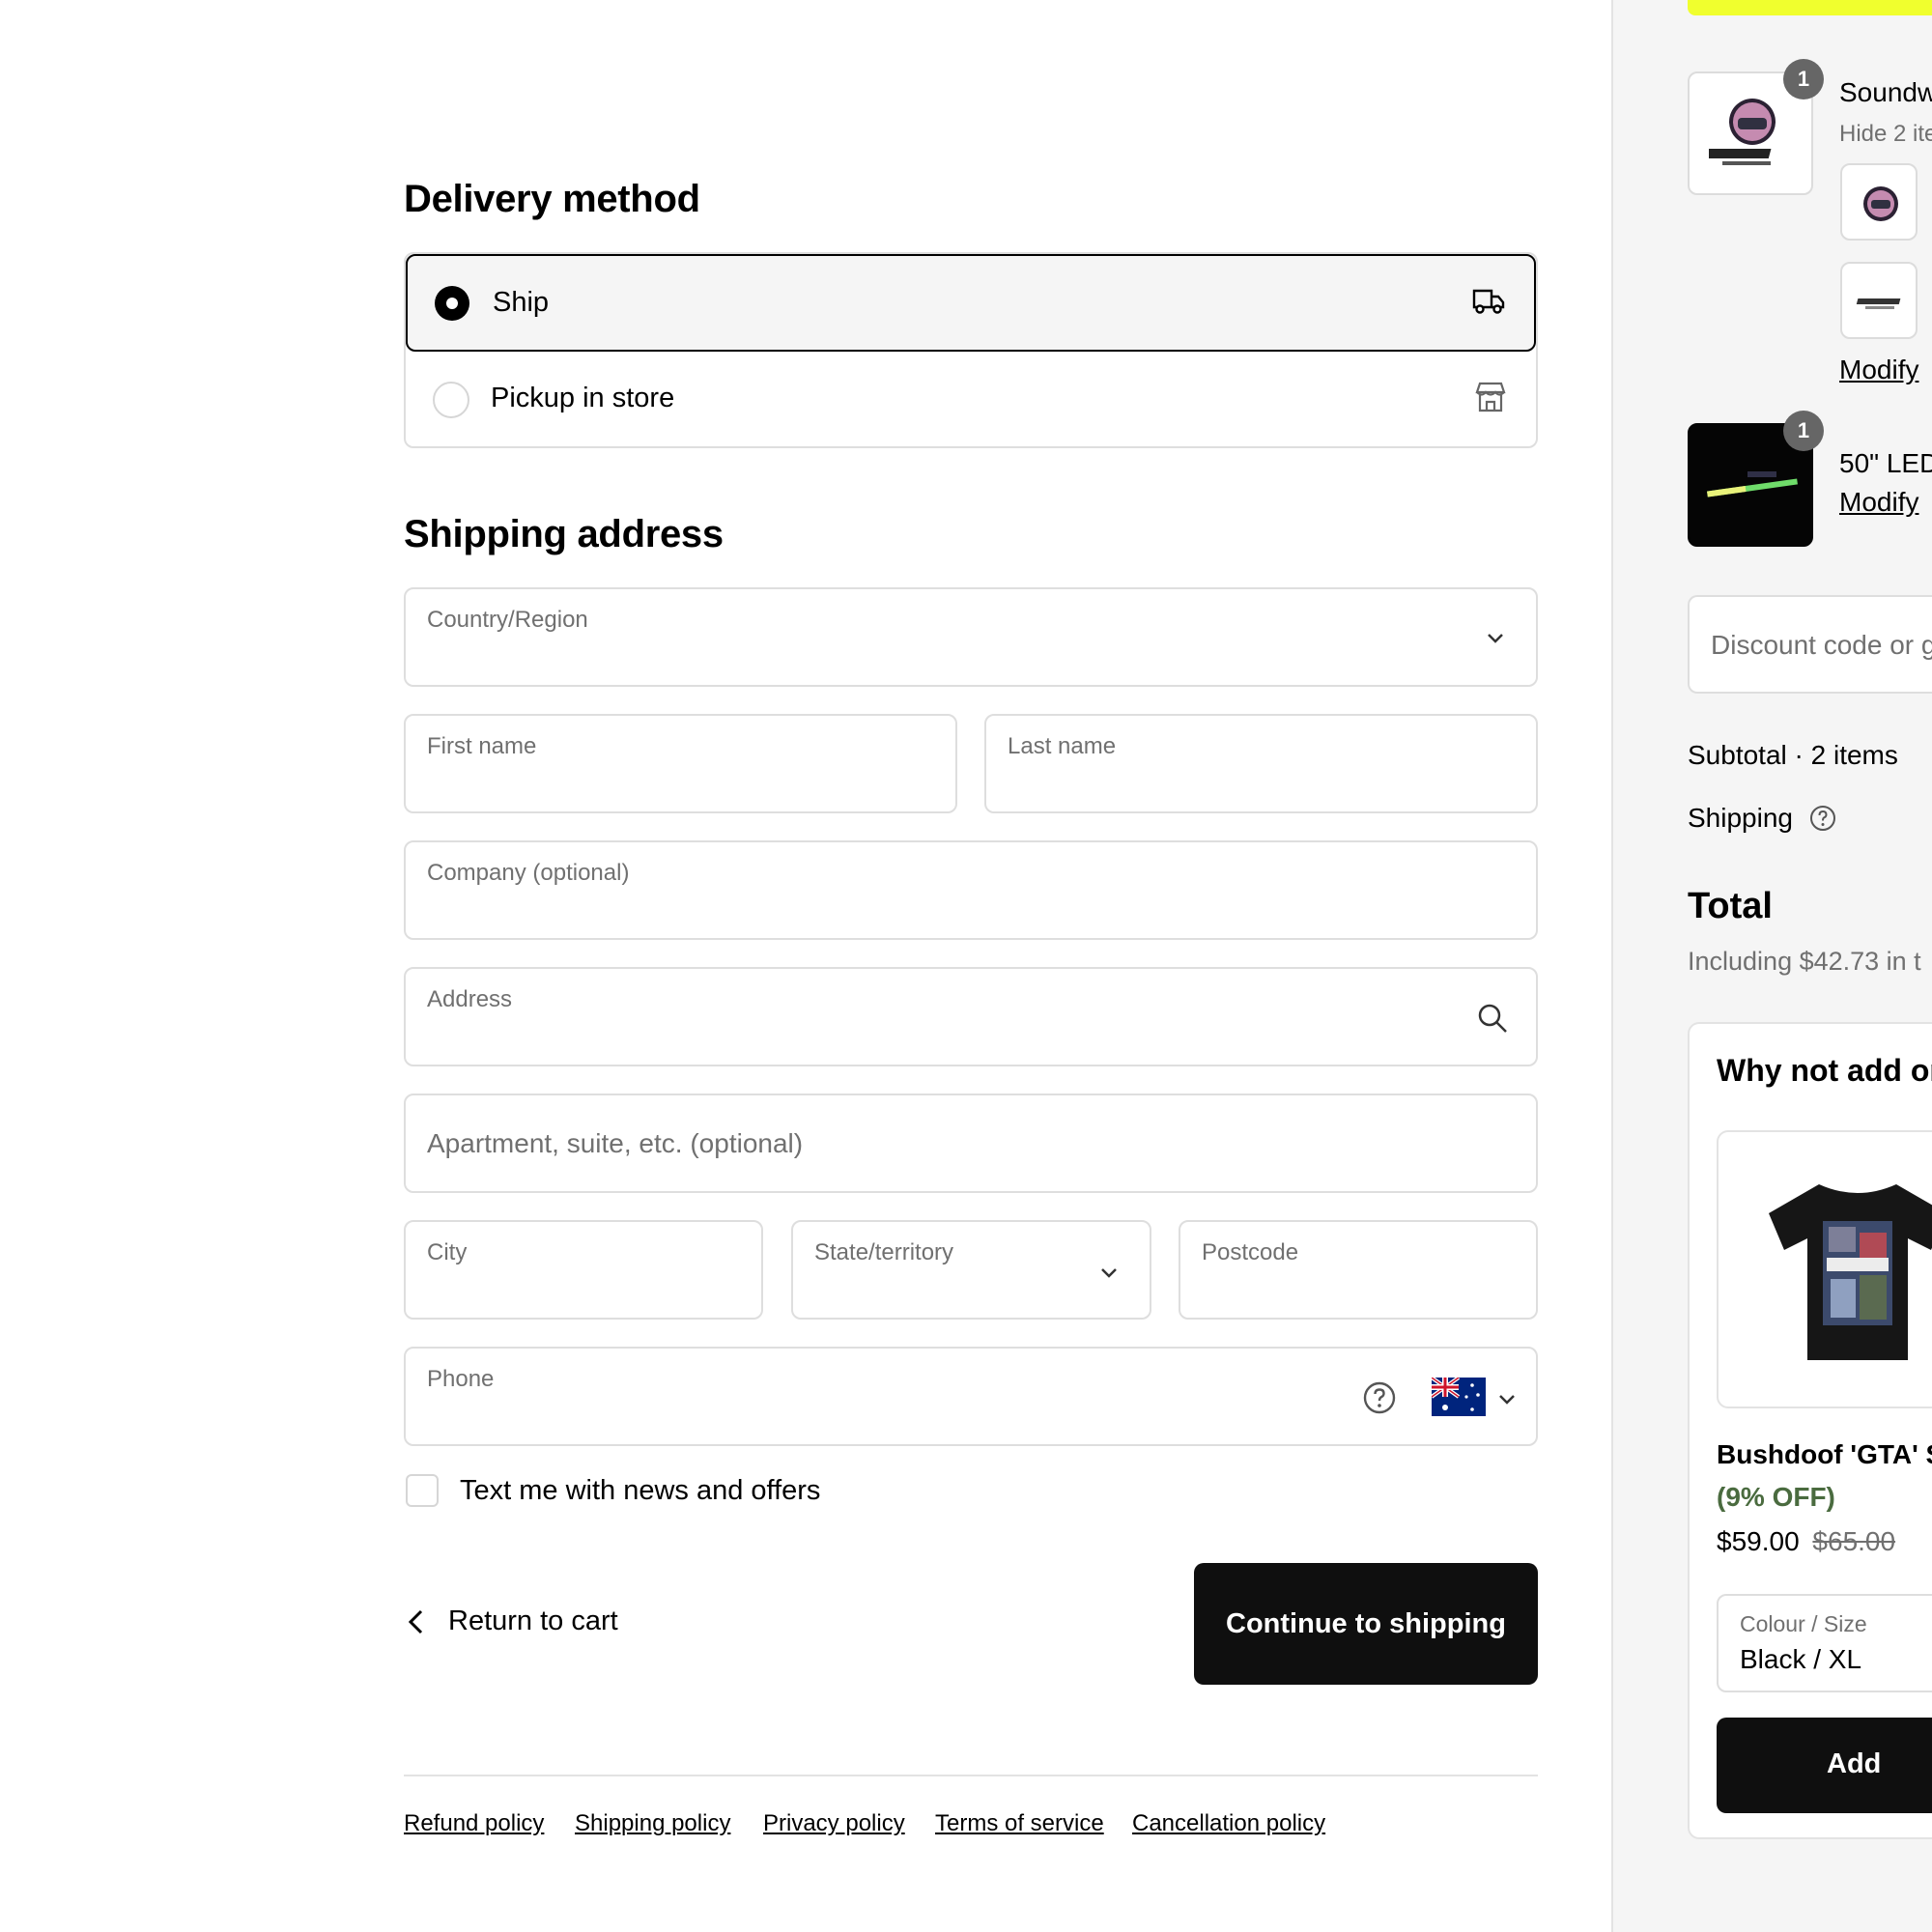  Describe the element at coordinates (1801, 1659) in the screenshot. I see `variant-value: Black / XL` at that location.